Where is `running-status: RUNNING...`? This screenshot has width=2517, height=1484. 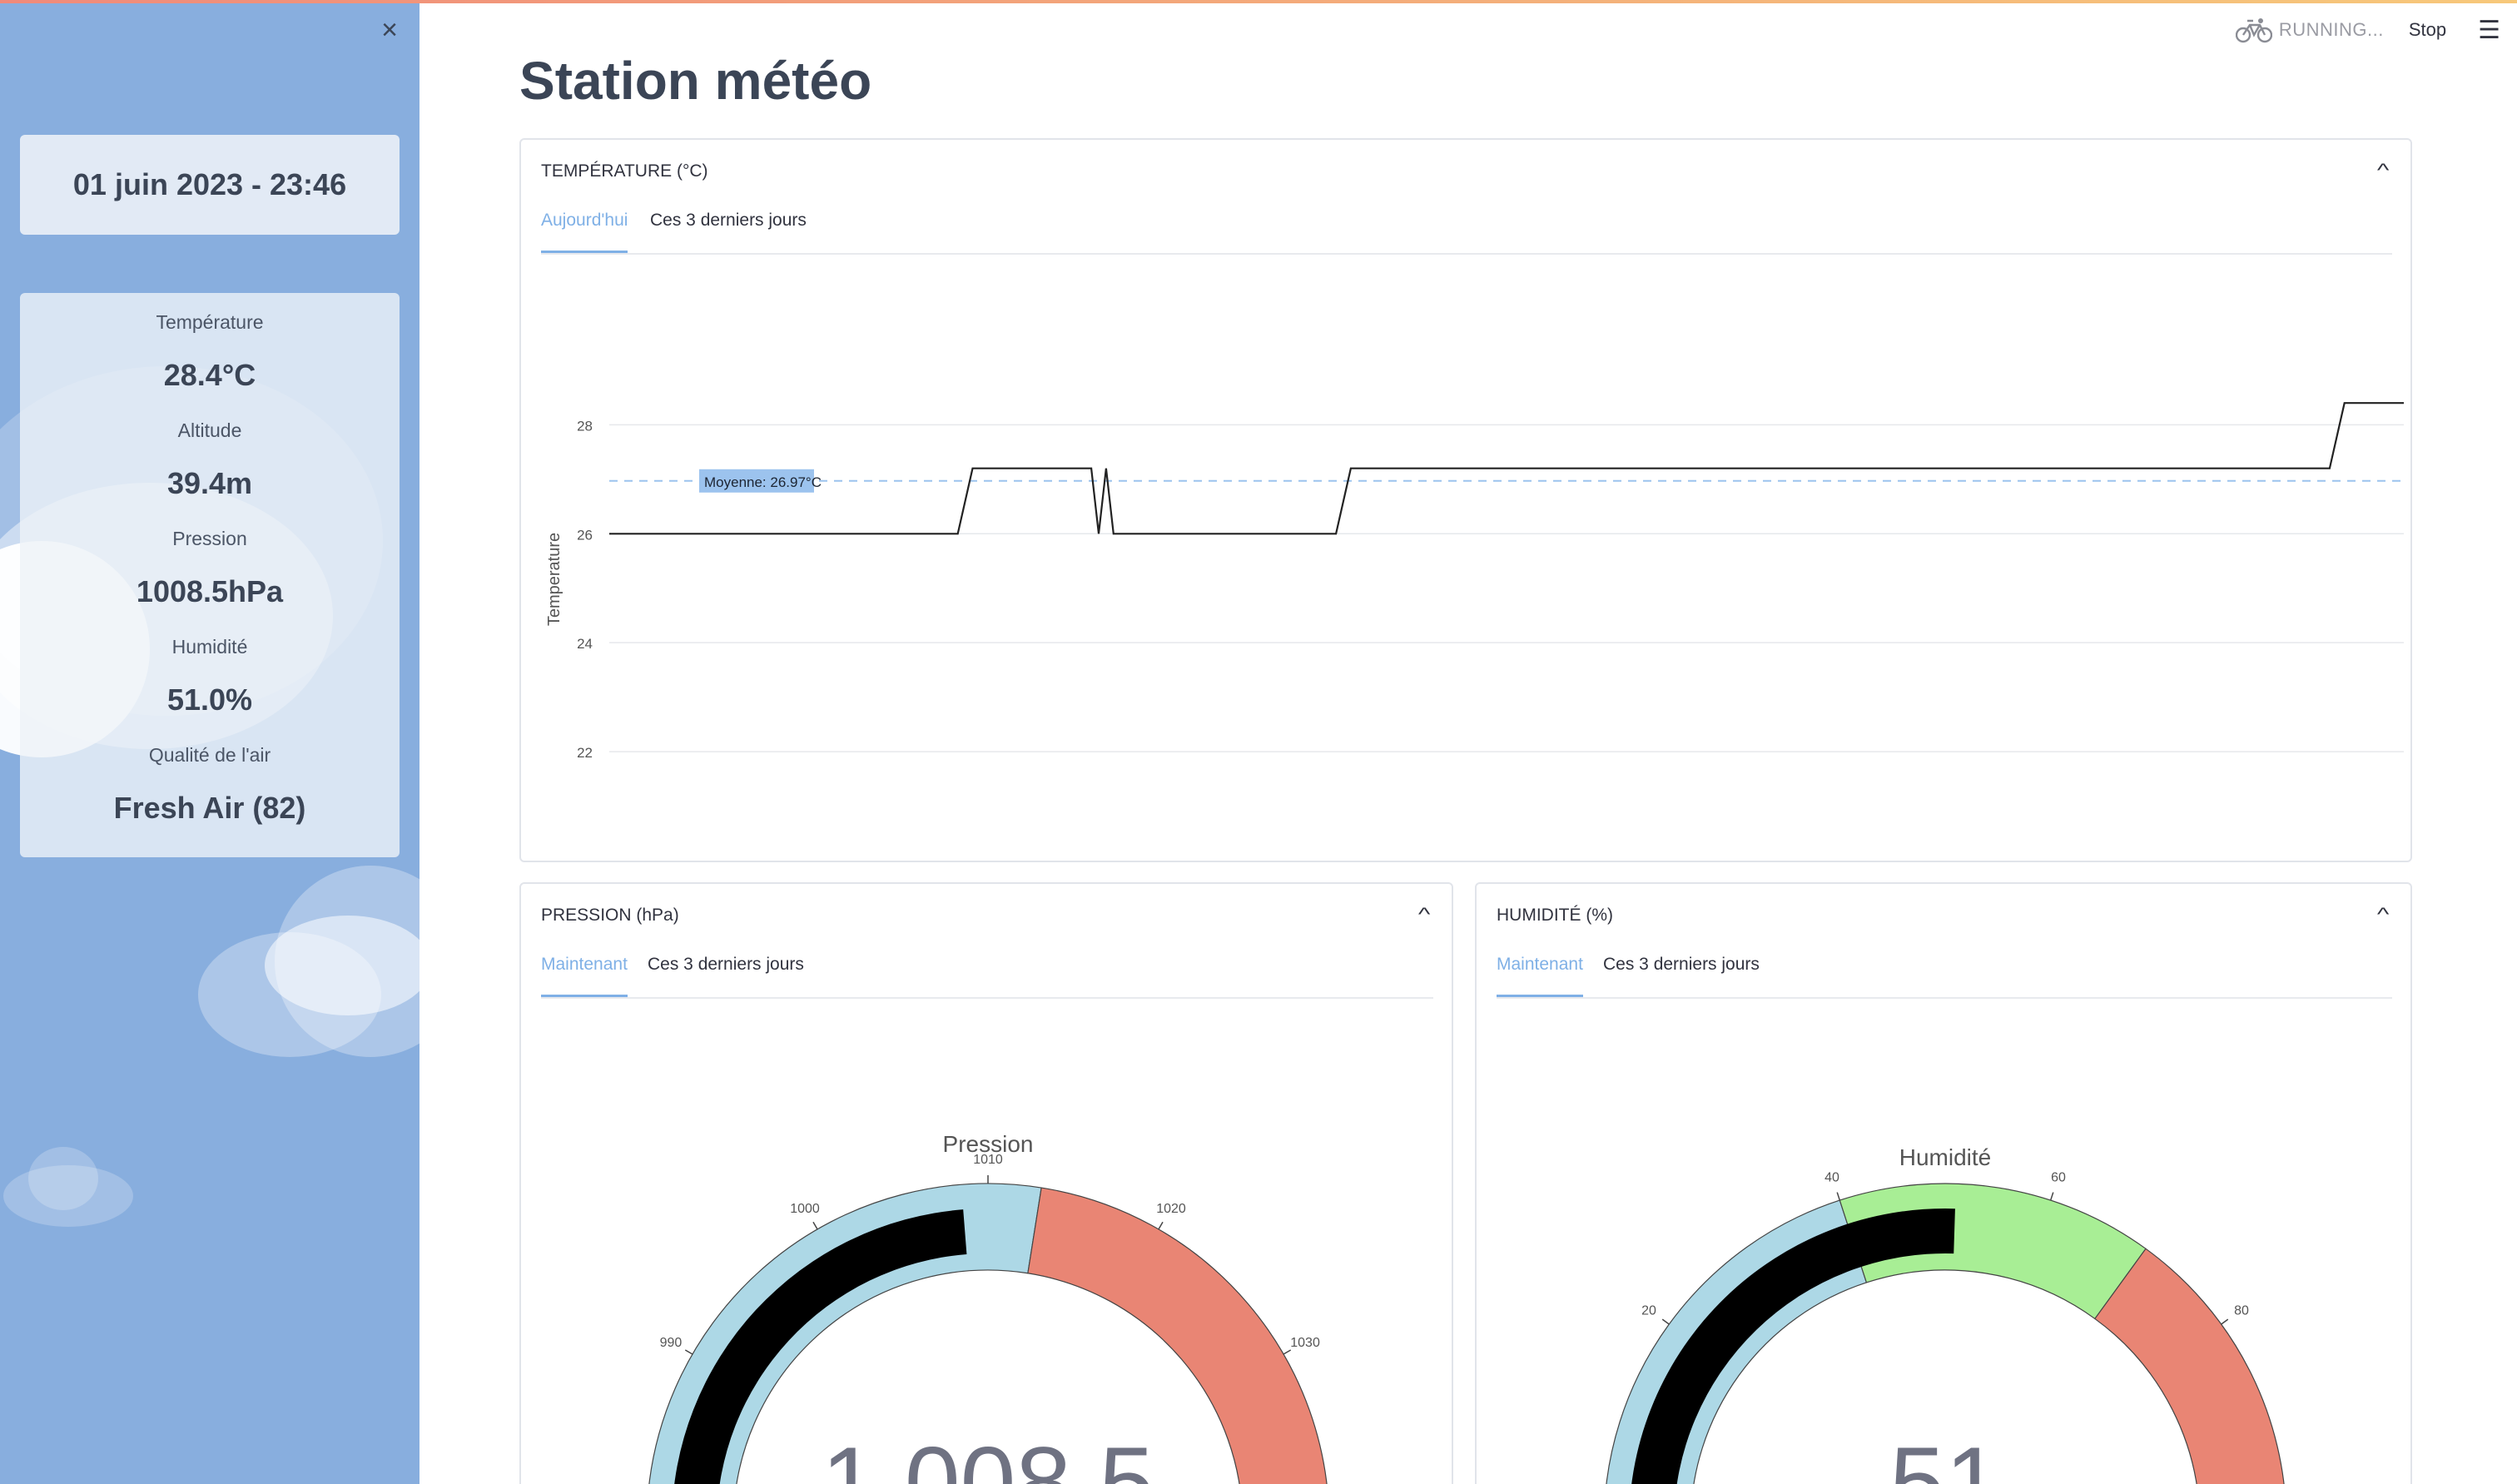 running-status: RUNNING... is located at coordinates (2331, 30).